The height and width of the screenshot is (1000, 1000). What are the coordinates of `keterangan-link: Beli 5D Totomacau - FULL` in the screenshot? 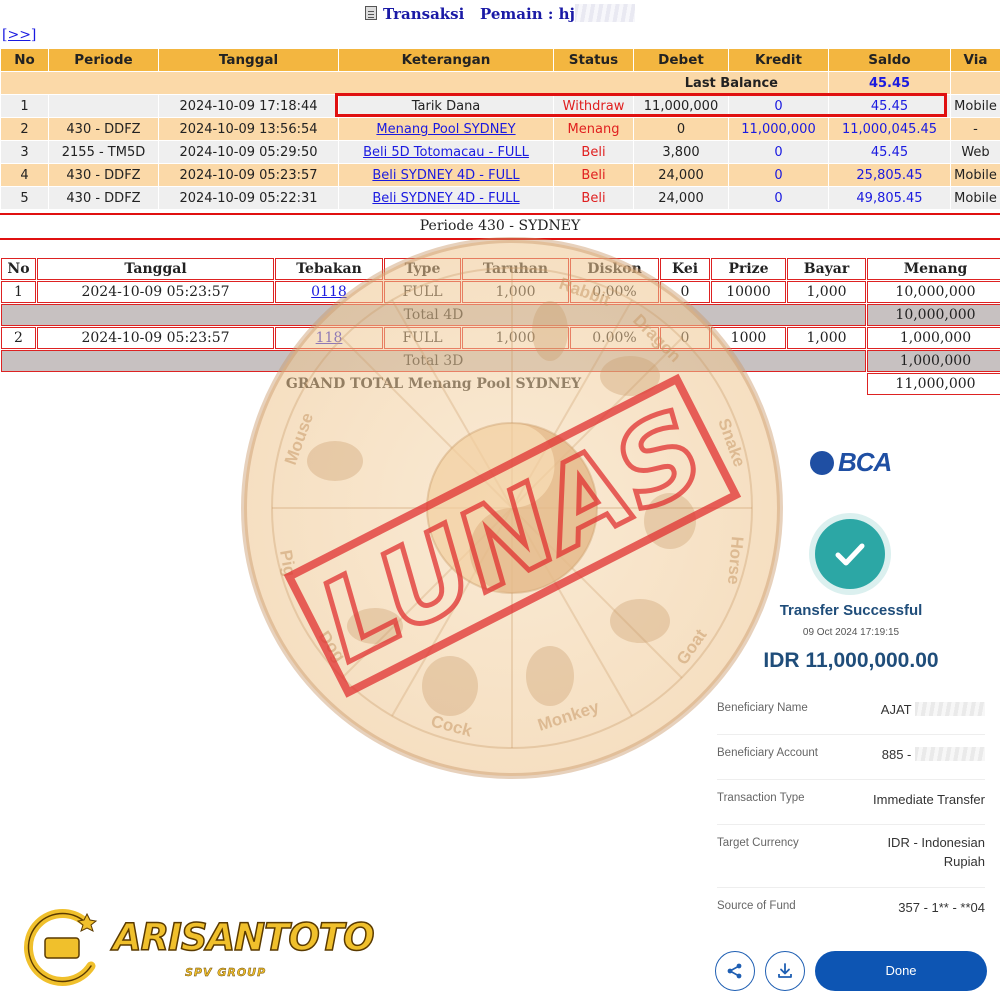 It's located at (446, 152).